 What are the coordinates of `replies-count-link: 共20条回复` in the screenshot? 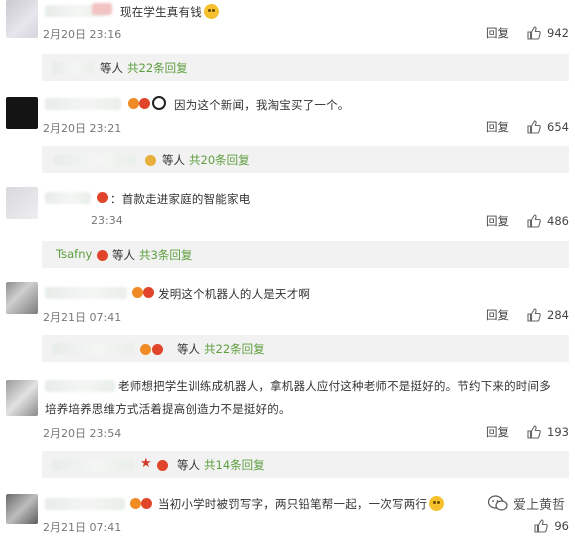 It's located at (219, 160).